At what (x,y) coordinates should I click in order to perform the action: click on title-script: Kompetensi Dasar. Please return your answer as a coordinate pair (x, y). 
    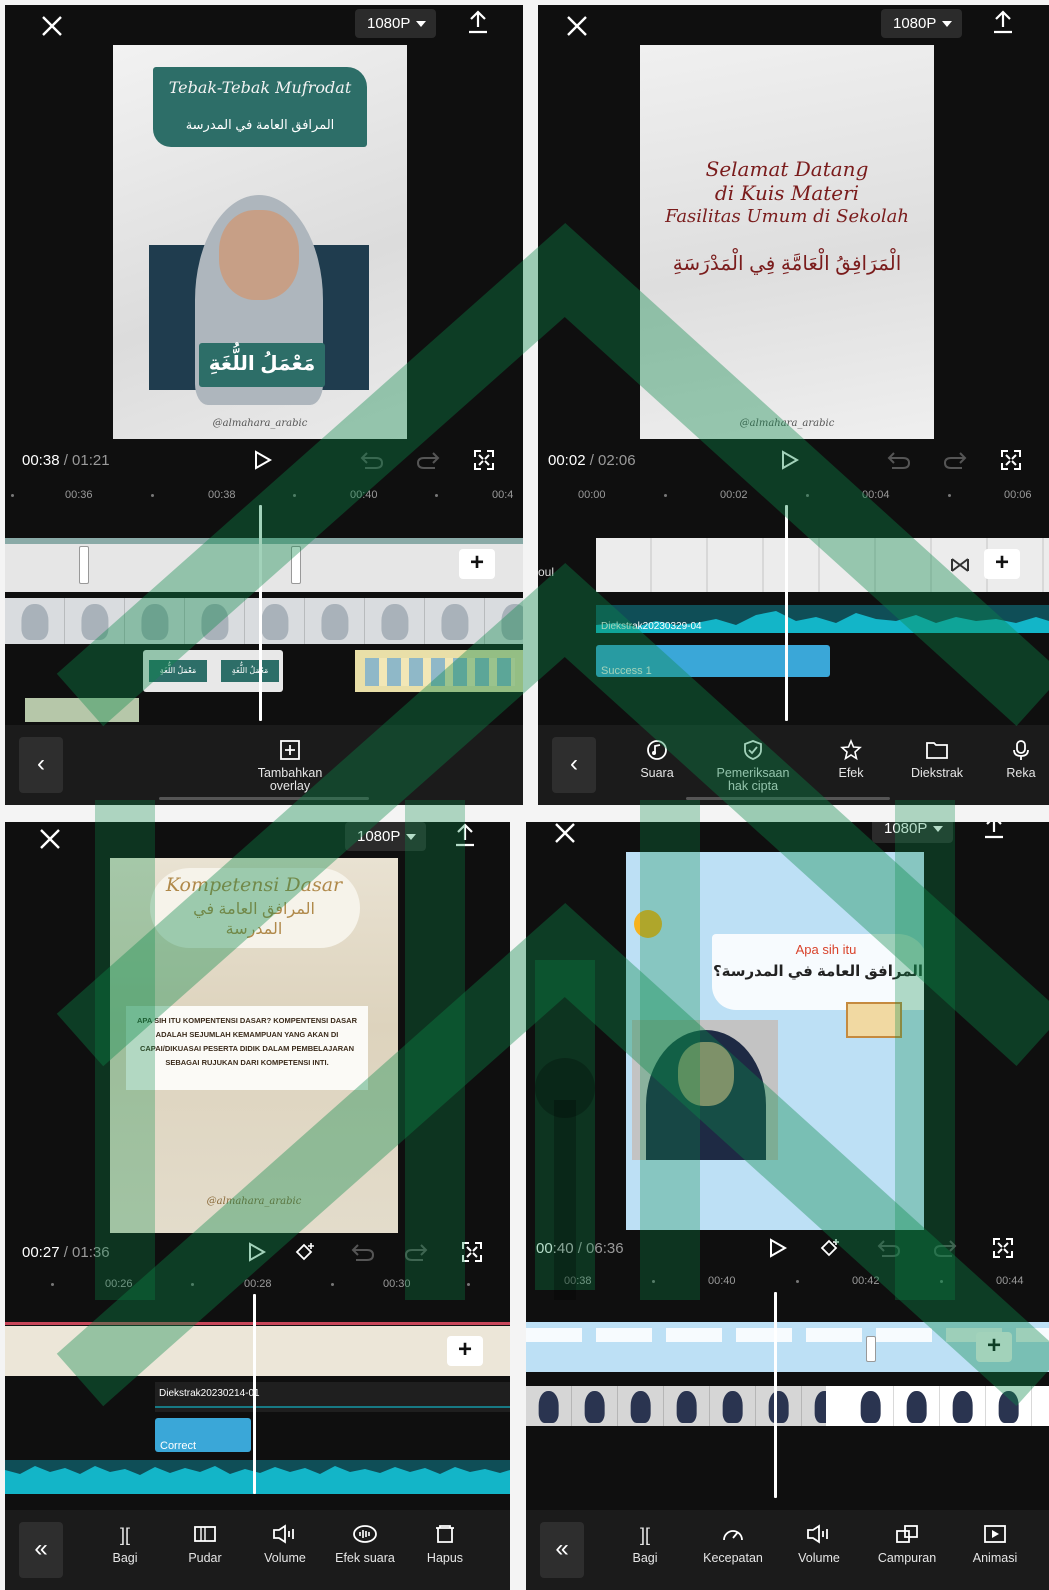
    Looking at the image, I should click on (254, 885).